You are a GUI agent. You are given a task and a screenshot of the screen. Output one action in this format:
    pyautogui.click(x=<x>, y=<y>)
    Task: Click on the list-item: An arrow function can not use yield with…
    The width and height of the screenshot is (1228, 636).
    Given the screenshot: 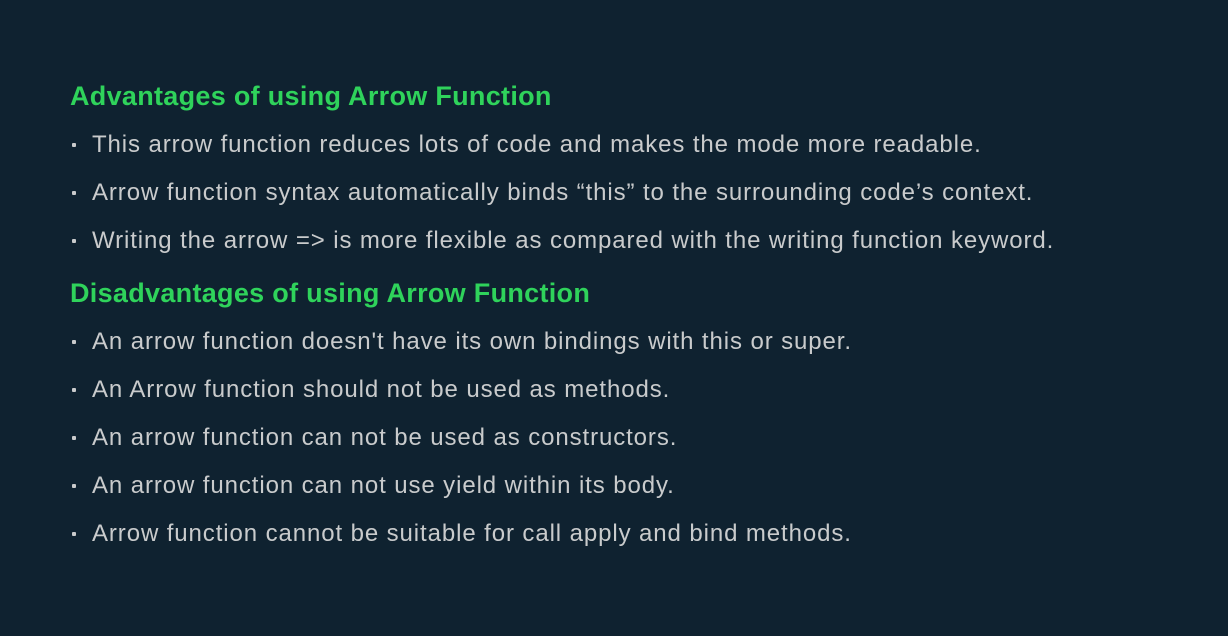 What is the action you would take?
    pyautogui.click(x=562, y=486)
    